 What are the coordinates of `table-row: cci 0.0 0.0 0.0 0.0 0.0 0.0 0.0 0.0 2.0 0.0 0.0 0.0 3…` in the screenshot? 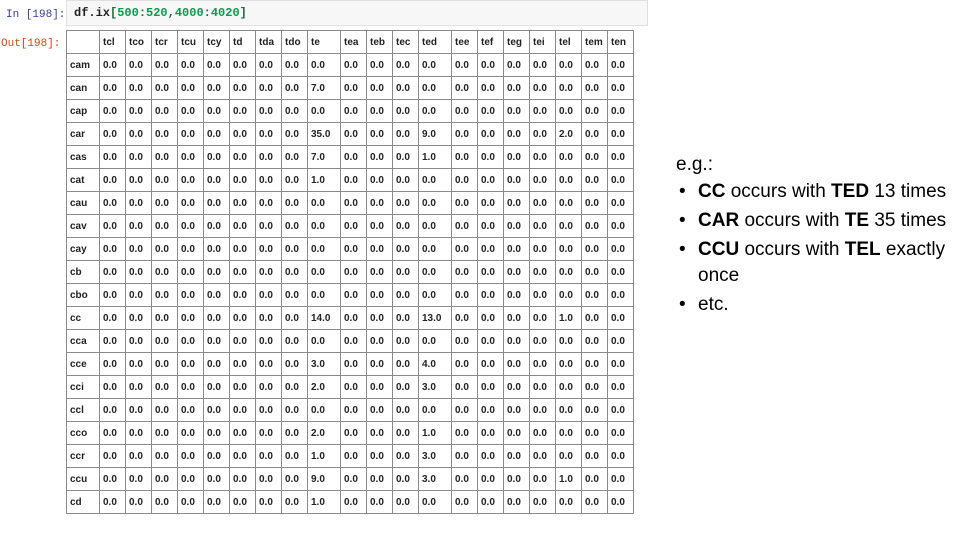 It's located at (350, 387).